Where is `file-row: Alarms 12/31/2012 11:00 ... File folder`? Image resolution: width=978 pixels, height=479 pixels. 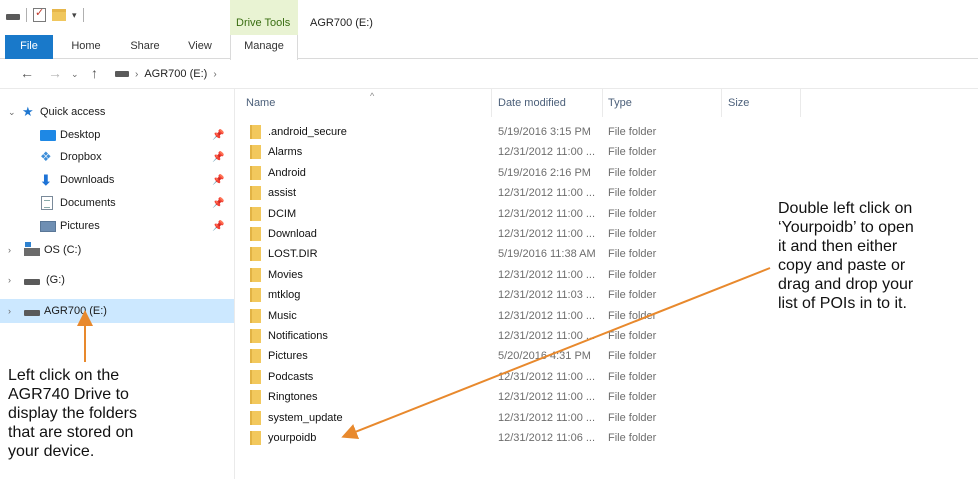
file-row: Alarms 12/31/2012 11:00 ... File folder is located at coordinates (607, 151).